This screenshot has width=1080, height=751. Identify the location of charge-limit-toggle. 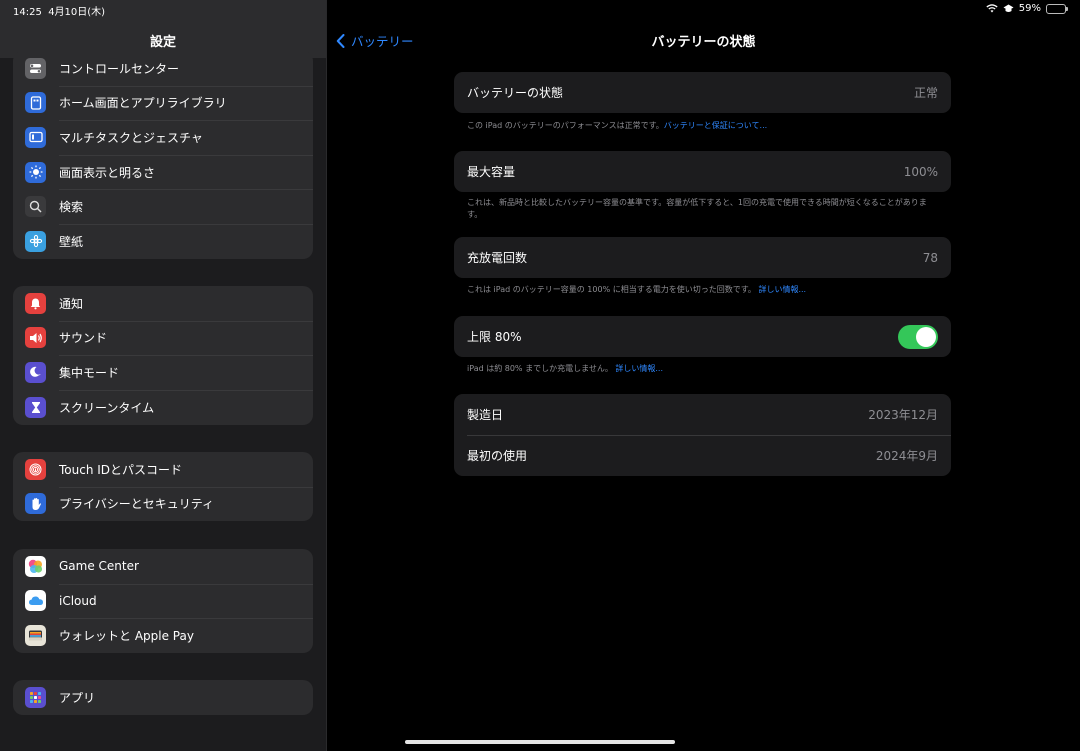
(918, 336).